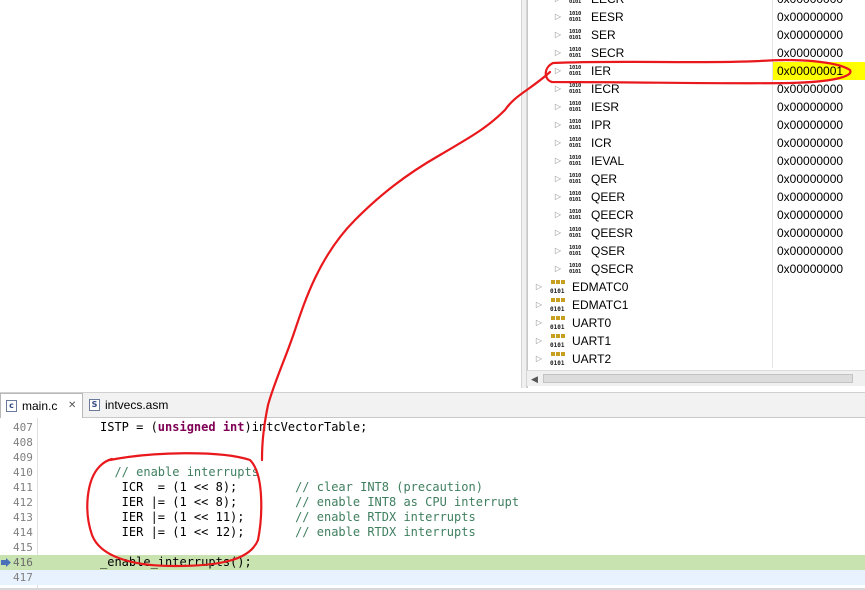 Image resolution: width=865 pixels, height=590 pixels. What do you see at coordinates (696, 107) in the screenshot?
I see `register-row: ▷ 1010 0101 IESR 0x00000000` at bounding box center [696, 107].